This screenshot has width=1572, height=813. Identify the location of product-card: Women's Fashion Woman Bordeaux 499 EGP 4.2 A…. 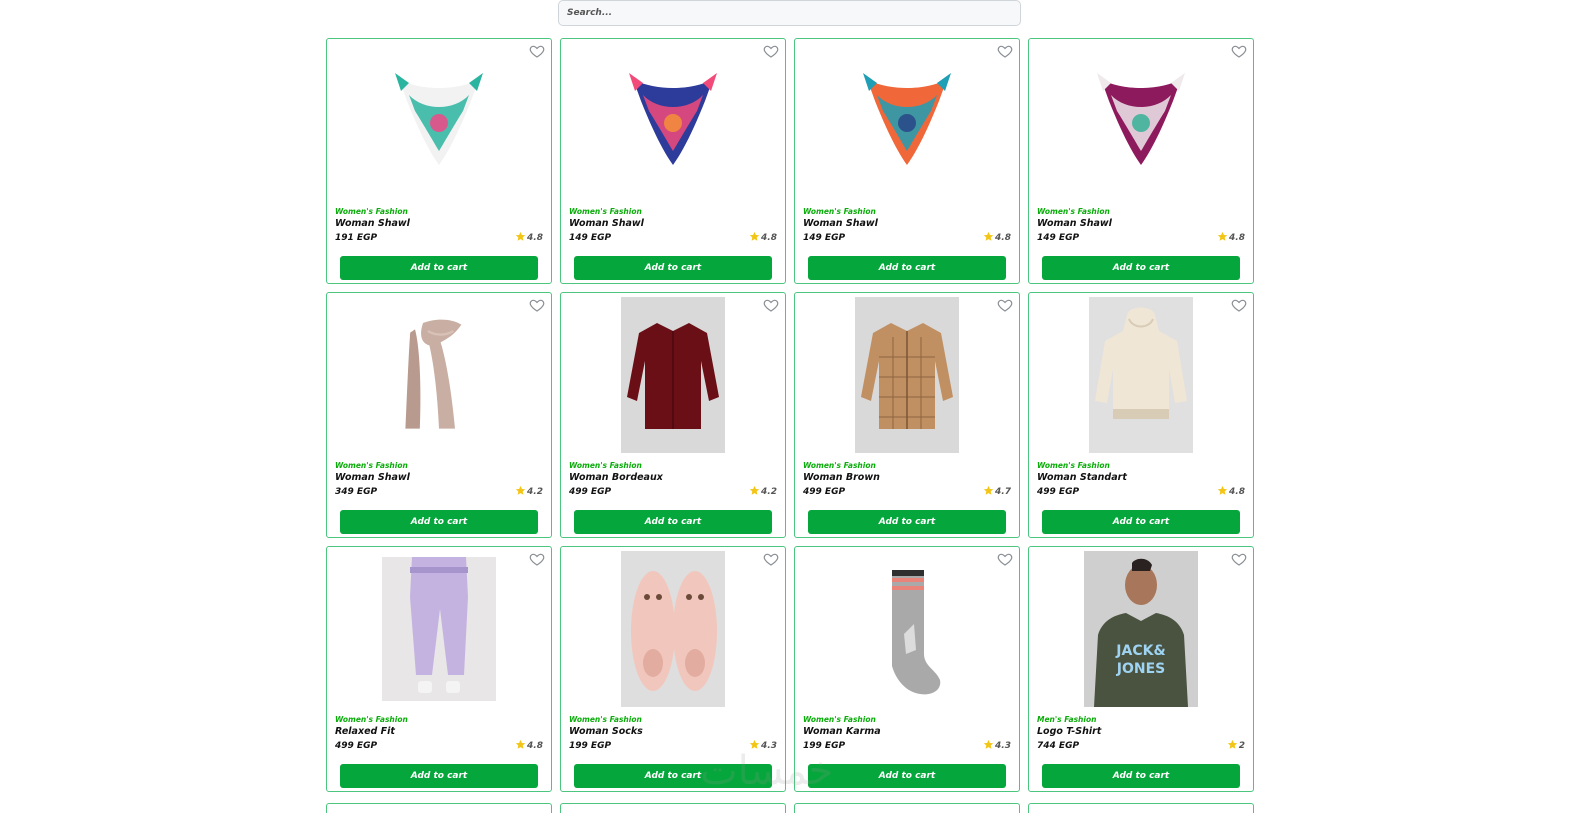
(673, 415).